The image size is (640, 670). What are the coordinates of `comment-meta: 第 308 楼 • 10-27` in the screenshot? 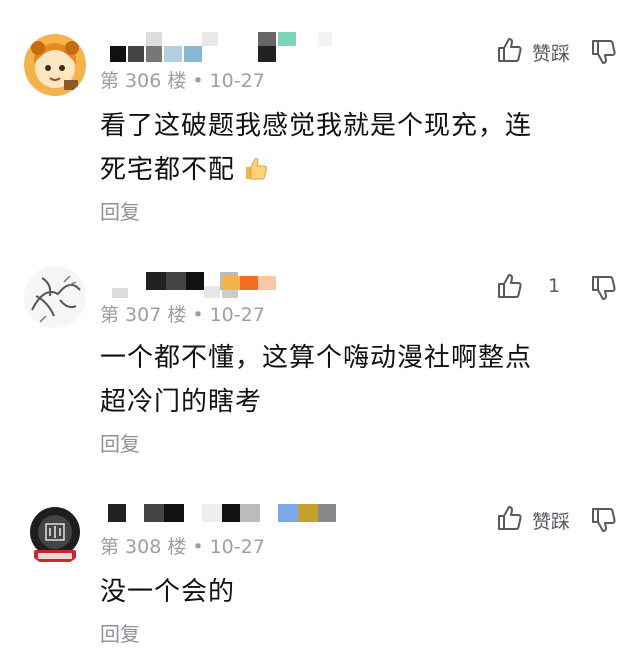 It's located at (182, 545).